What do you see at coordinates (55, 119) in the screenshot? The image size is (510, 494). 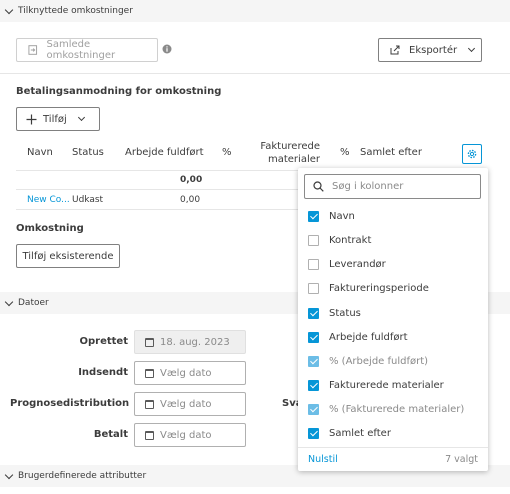 I see `add-label: Tilføj` at bounding box center [55, 119].